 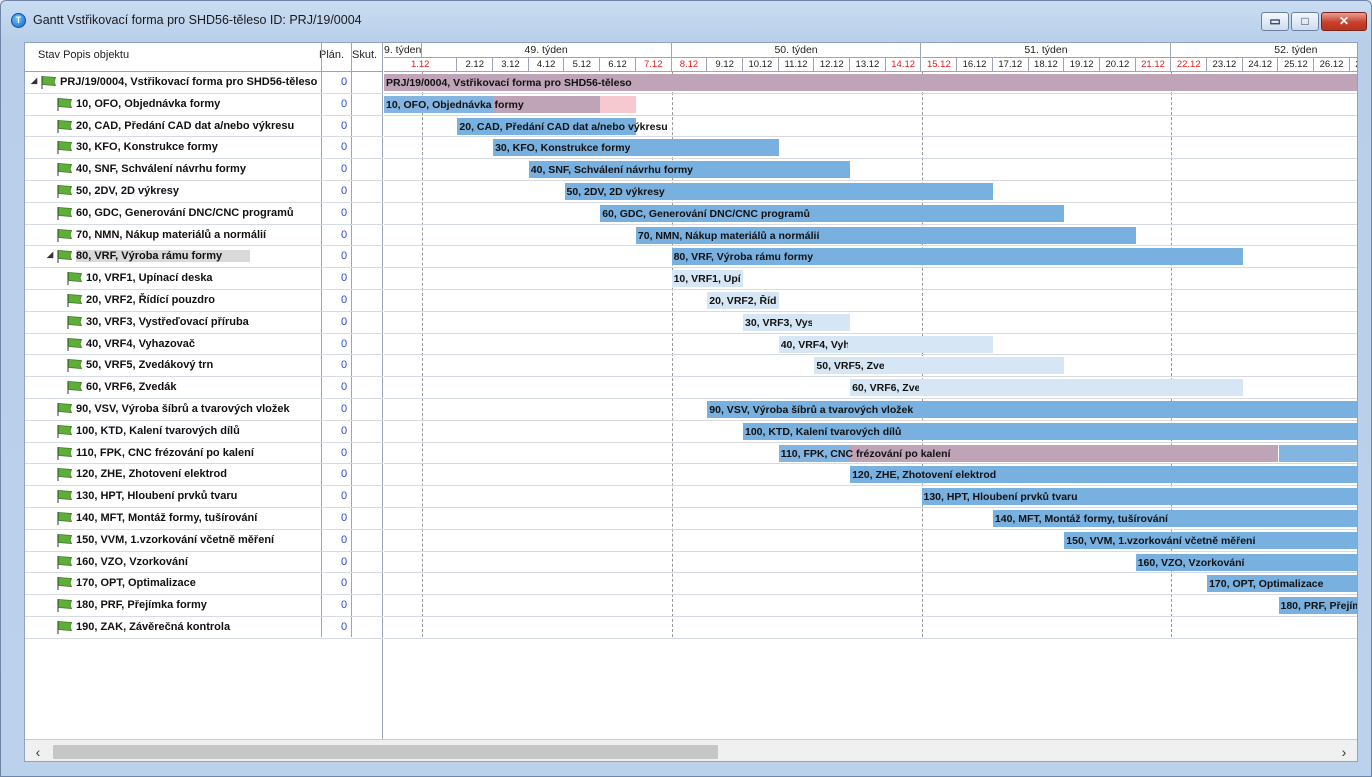 I want to click on task-row: 150, VVM, 1.vzorkování včetně měření 0, so click(x=204, y=541).